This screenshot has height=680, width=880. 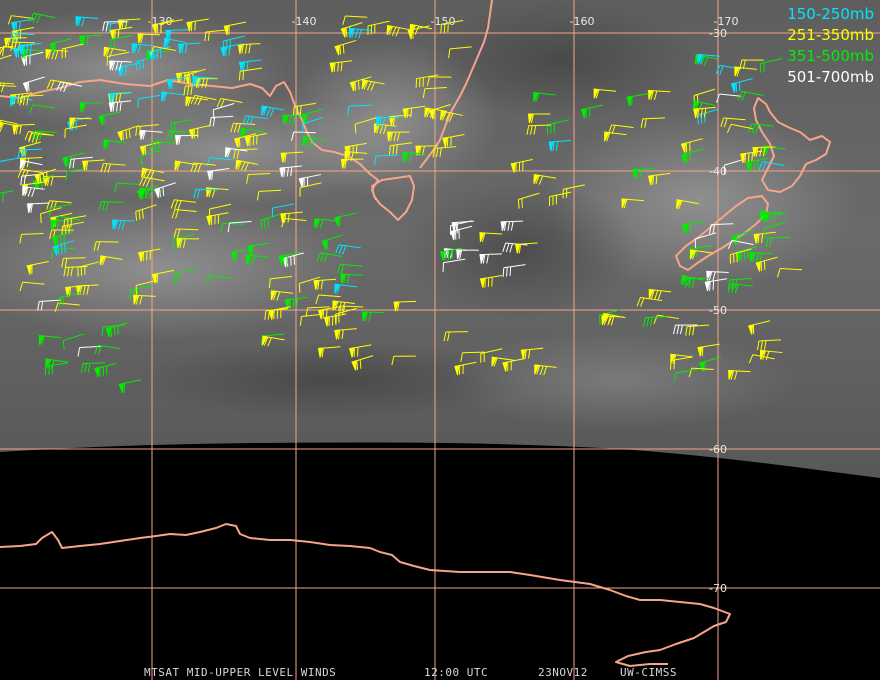 What do you see at coordinates (830, 77) in the screenshot?
I see `legend-item-501-700mb: 501-700mb` at bounding box center [830, 77].